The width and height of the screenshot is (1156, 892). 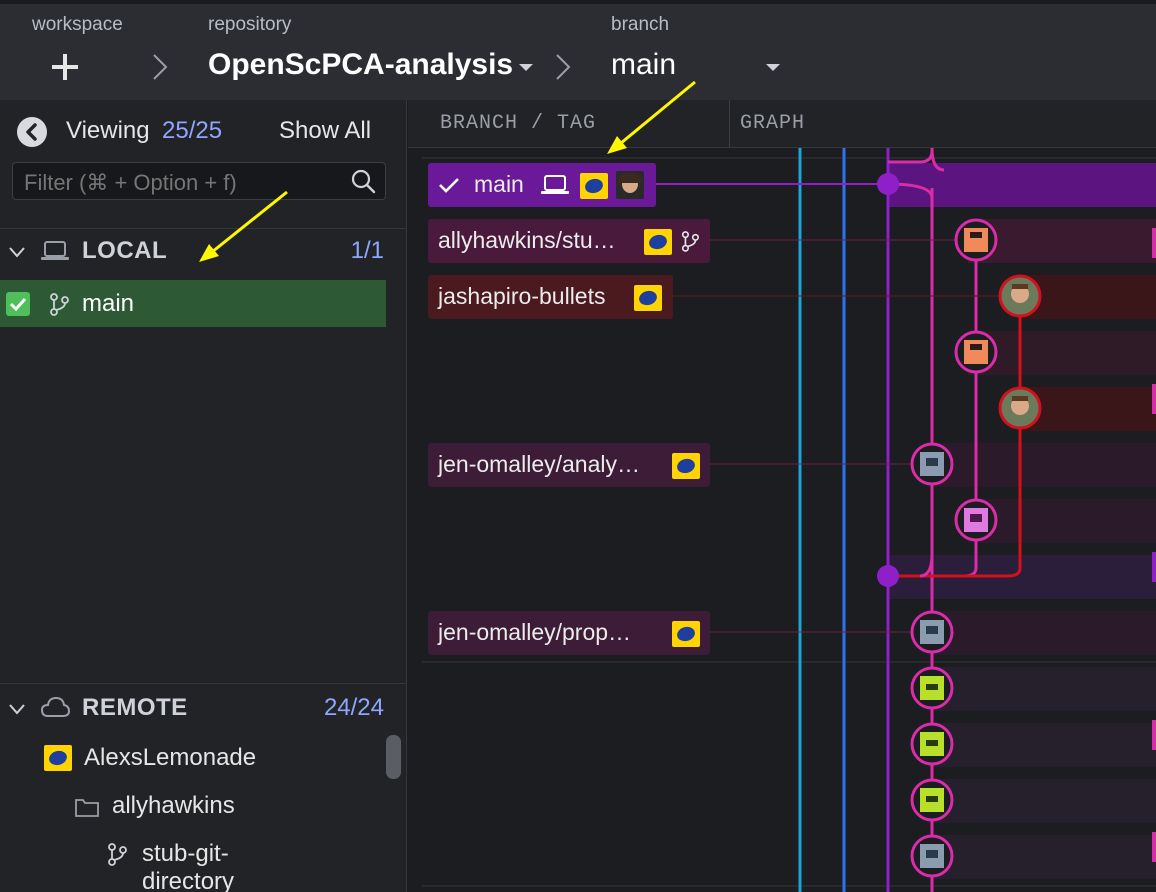 What do you see at coordinates (772, 123) in the screenshot?
I see `column-header-graph: GRAPH` at bounding box center [772, 123].